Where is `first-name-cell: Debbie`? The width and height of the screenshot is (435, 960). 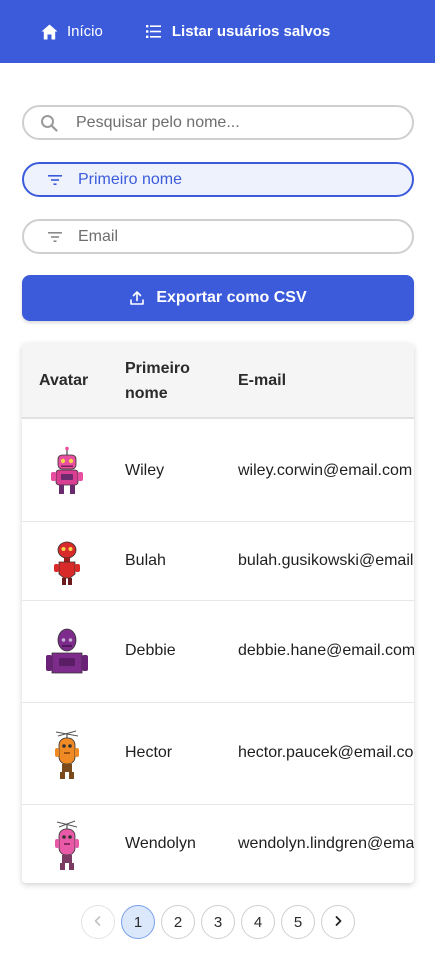 first-name-cell: Debbie is located at coordinates (150, 650).